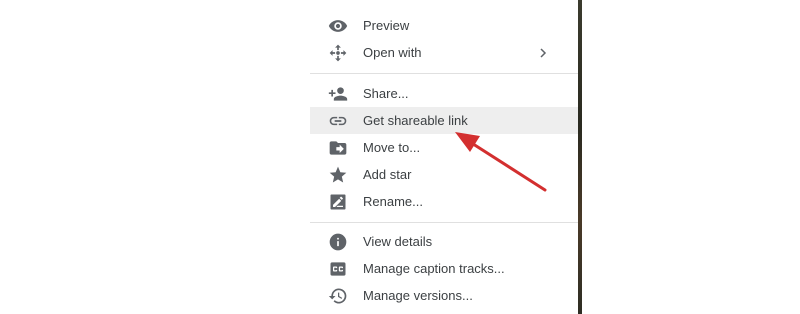  What do you see at coordinates (338, 175) in the screenshot?
I see `star-icon` at bounding box center [338, 175].